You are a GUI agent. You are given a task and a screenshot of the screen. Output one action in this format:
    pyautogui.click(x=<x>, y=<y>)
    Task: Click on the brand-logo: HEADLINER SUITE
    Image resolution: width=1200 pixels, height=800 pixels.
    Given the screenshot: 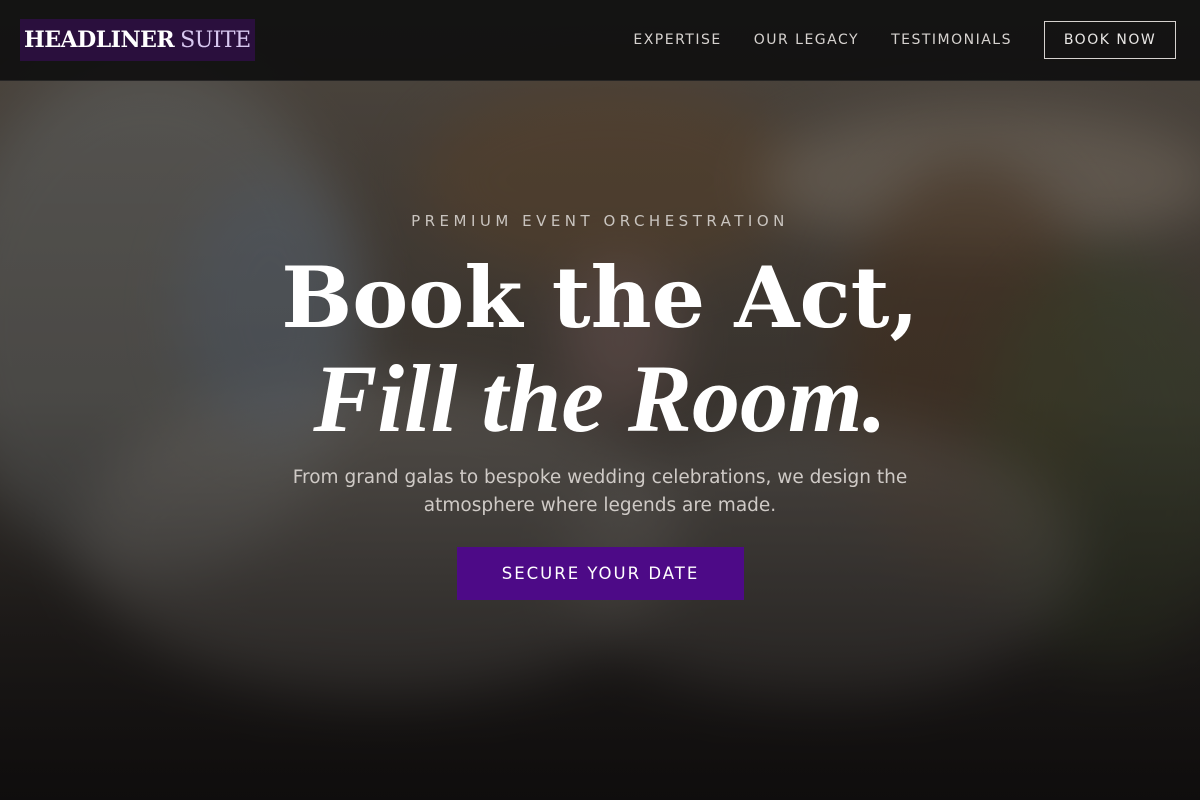 What is the action you would take?
    pyautogui.click(x=137, y=40)
    